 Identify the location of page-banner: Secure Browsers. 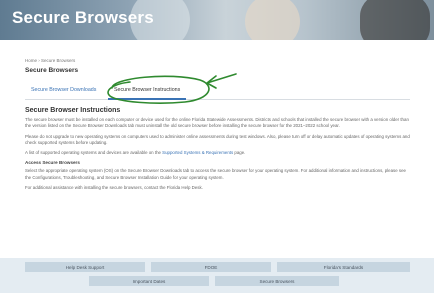
(217, 20).